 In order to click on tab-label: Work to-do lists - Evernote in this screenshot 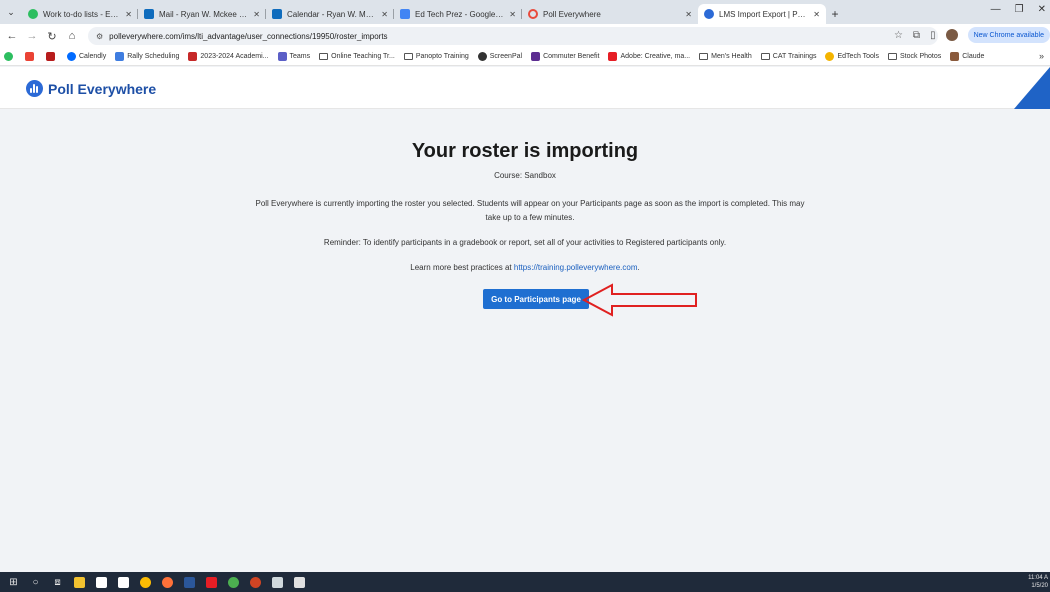, I will do `click(82, 14)`.